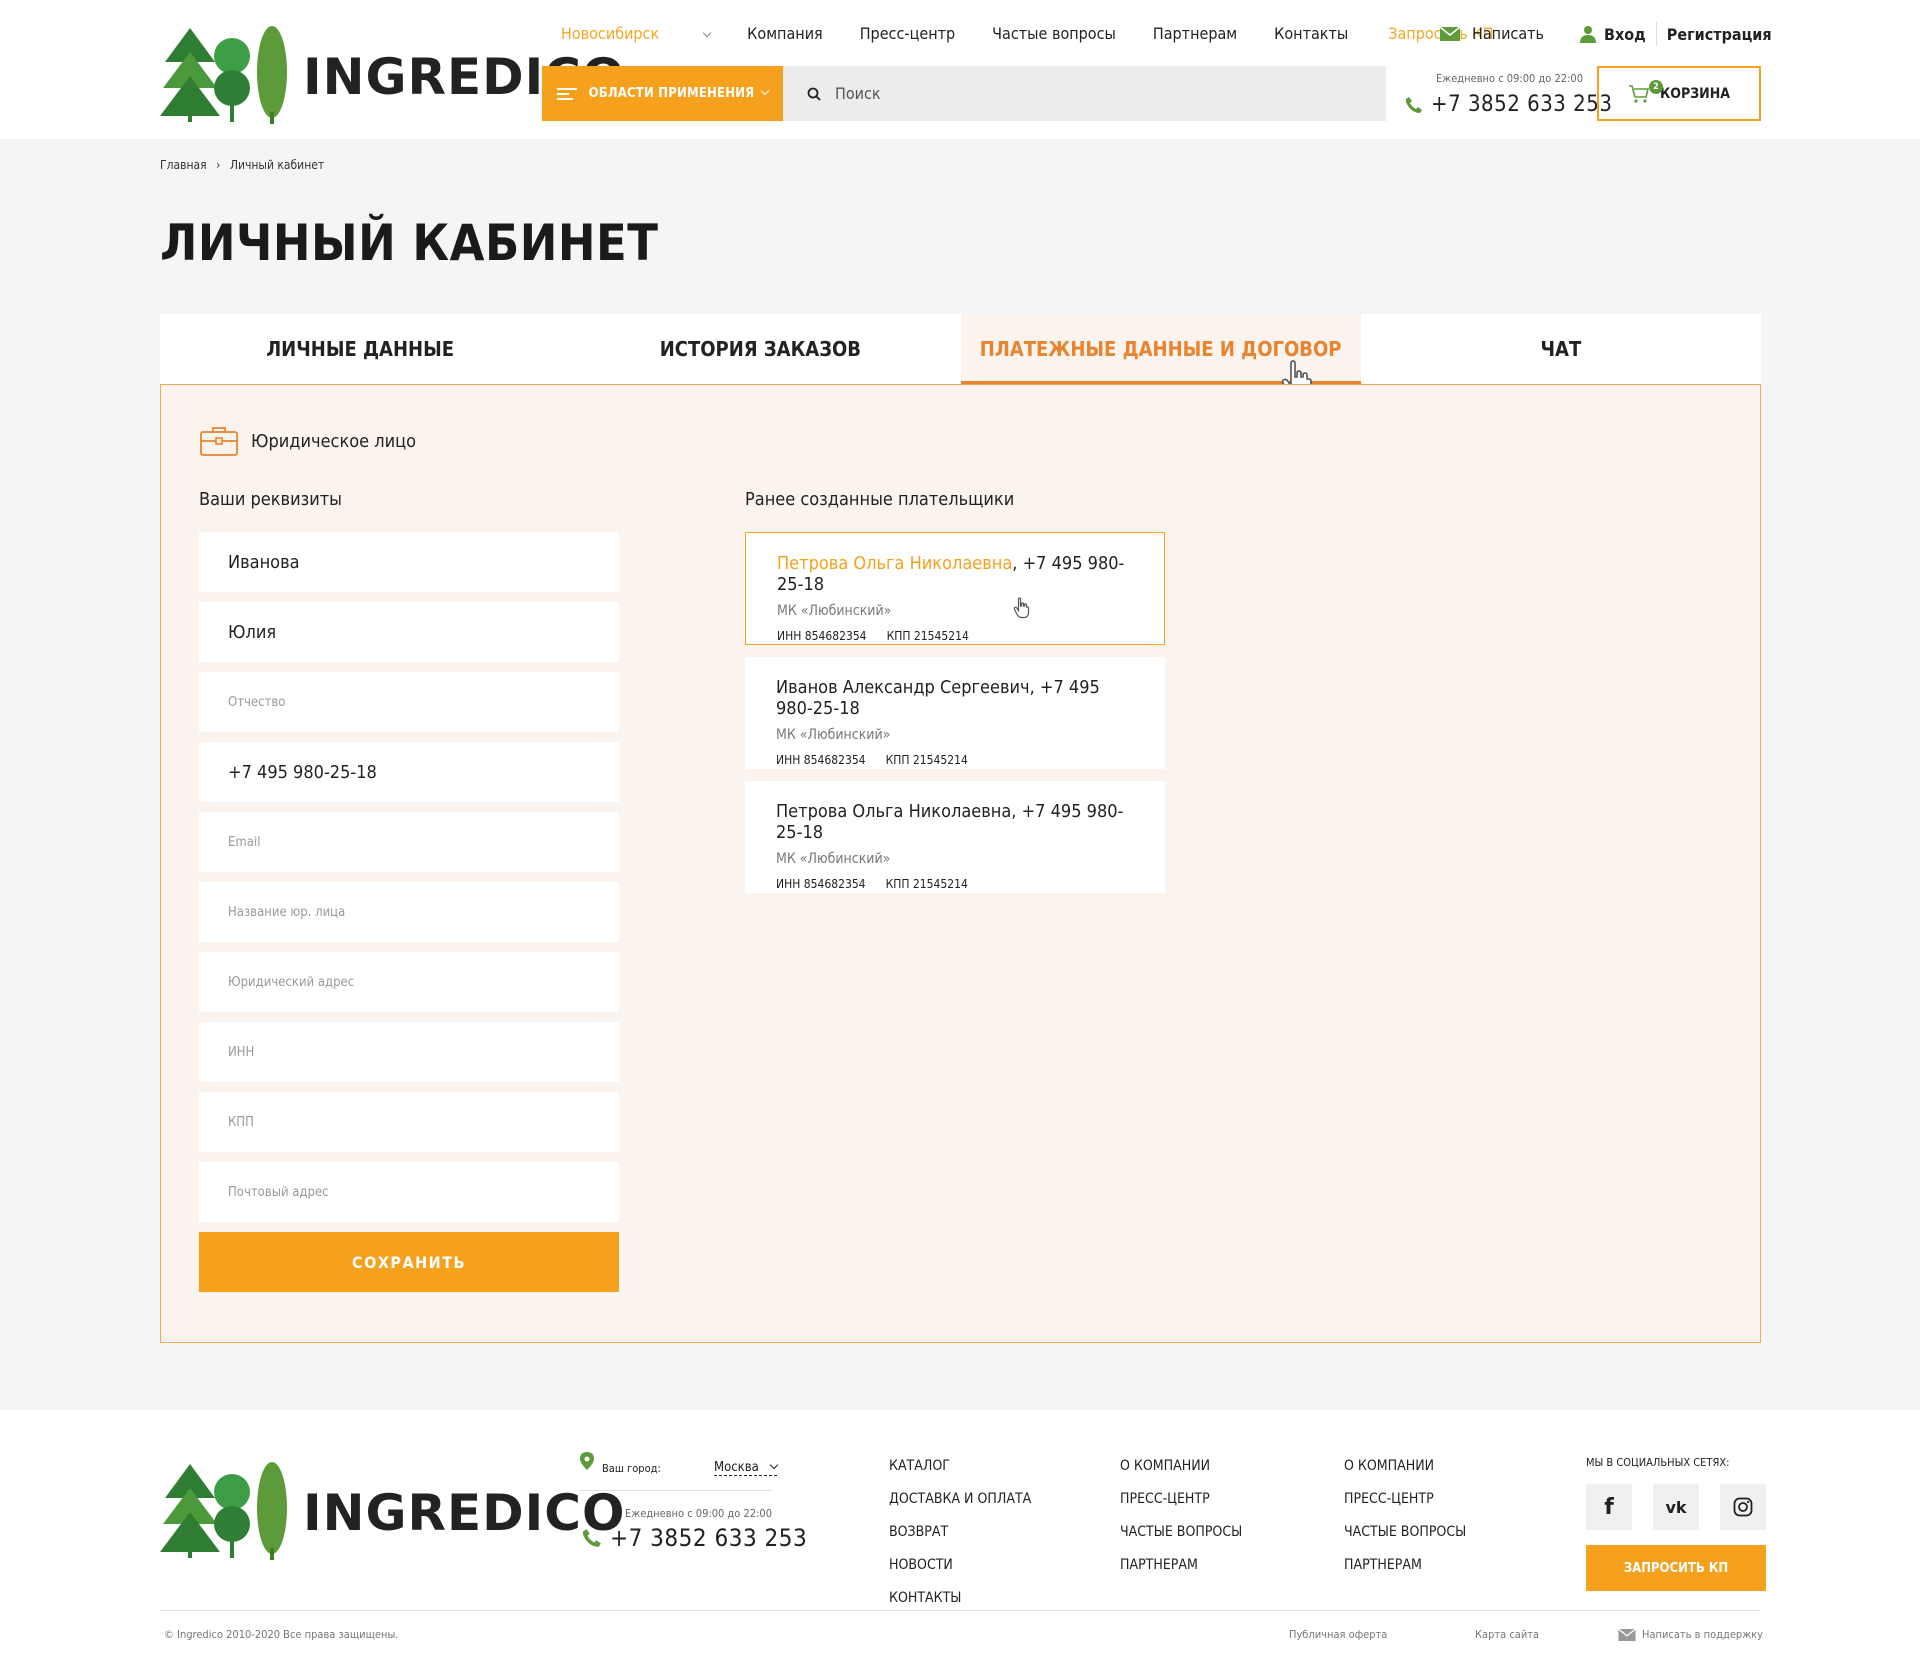 The width and height of the screenshot is (1920, 1675). Describe the element at coordinates (409, 632) in the screenshot. I see `first-name-field: Юлия` at that location.